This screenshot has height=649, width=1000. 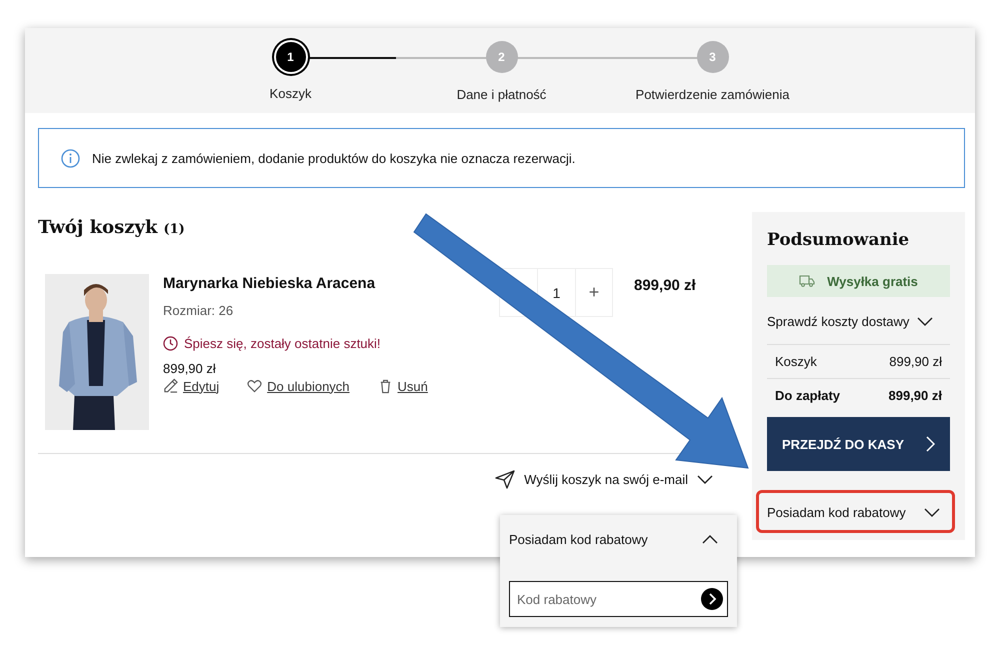 I want to click on item-action-link: Usuń, so click(x=403, y=386).